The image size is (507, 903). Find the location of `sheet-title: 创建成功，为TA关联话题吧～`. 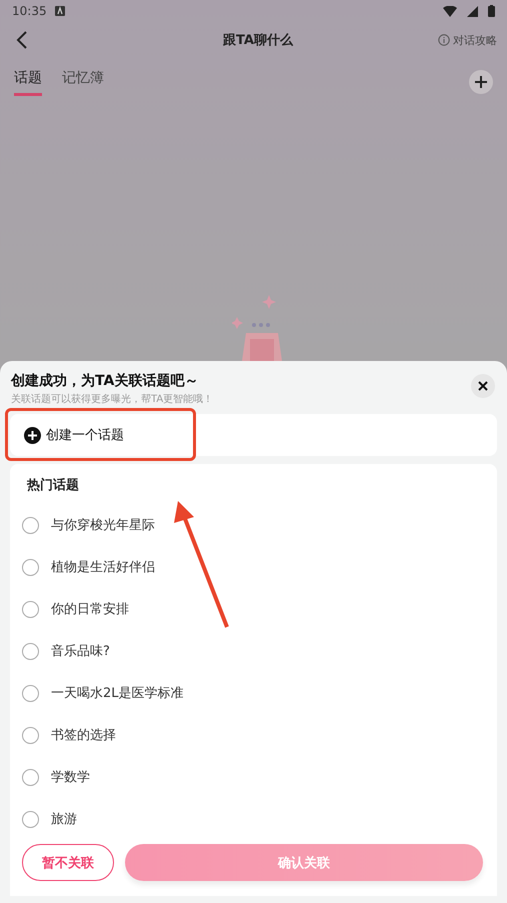

sheet-title: 创建成功，为TA关联话题吧～ is located at coordinates (105, 381).